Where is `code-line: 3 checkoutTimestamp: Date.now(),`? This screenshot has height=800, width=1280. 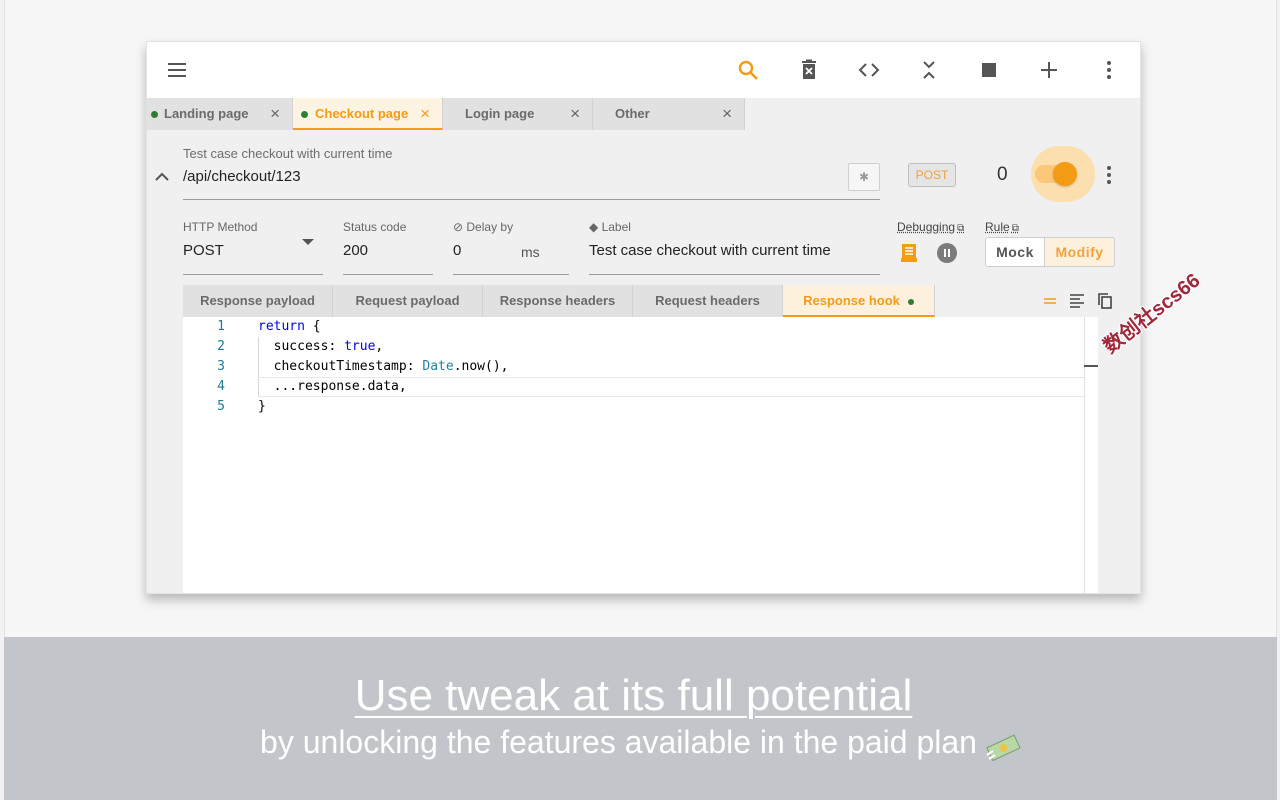 code-line: 3 checkoutTimestamp: Date.now(), is located at coordinates (640, 367).